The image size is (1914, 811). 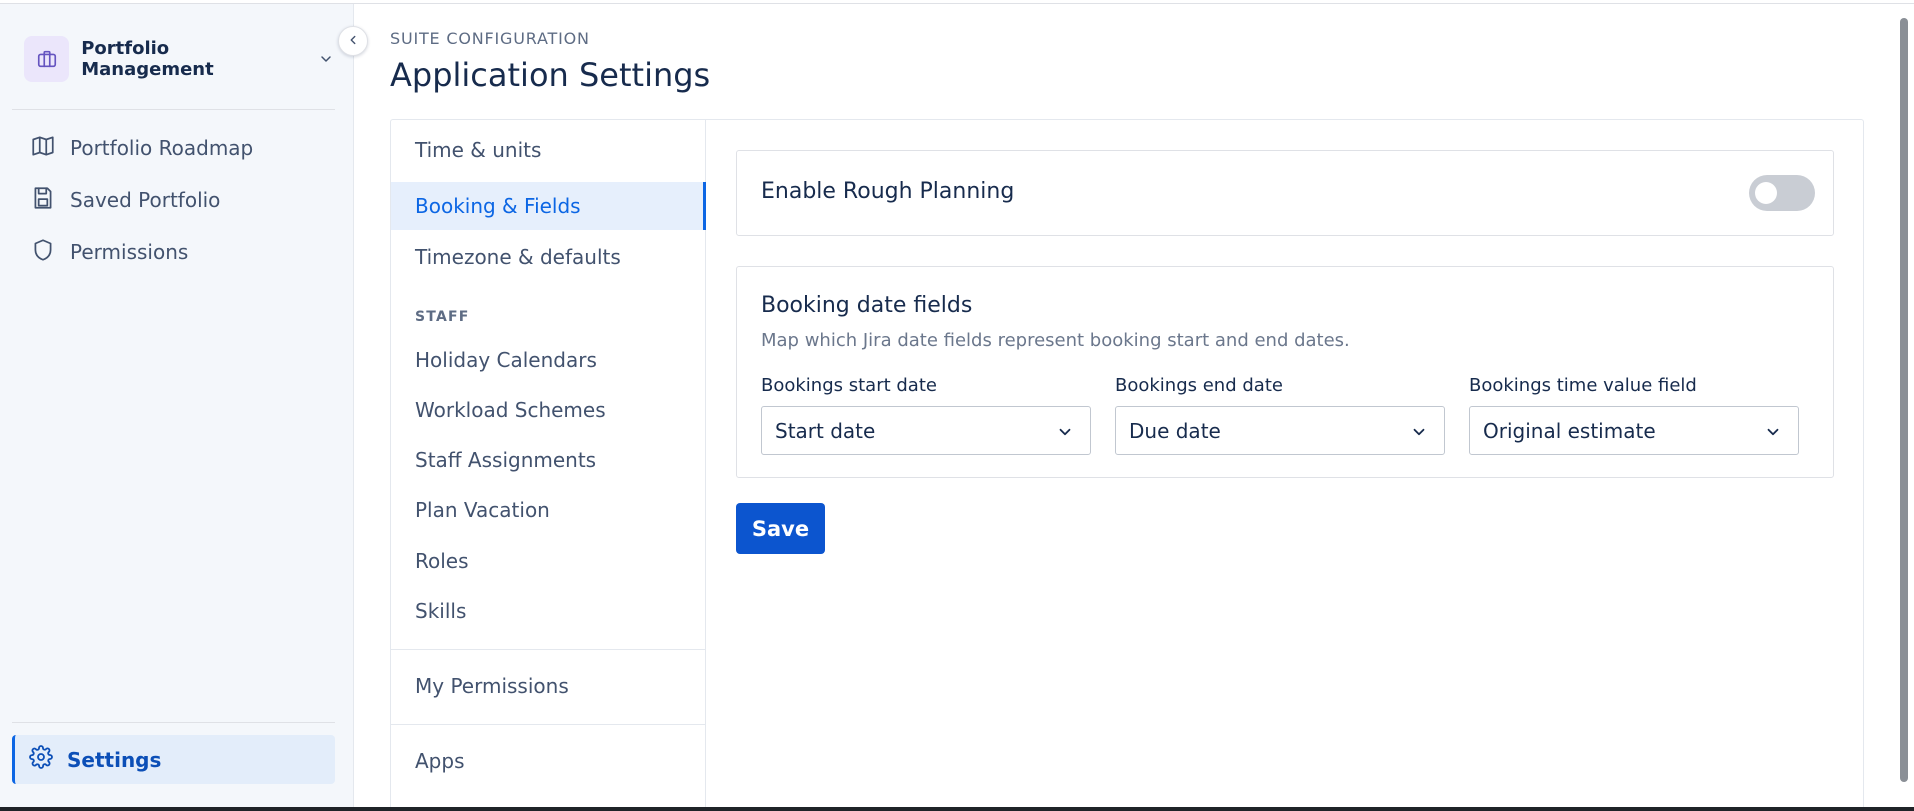 I want to click on subnav-item-holiday-calendars: Holiday Calendars, so click(x=548, y=360).